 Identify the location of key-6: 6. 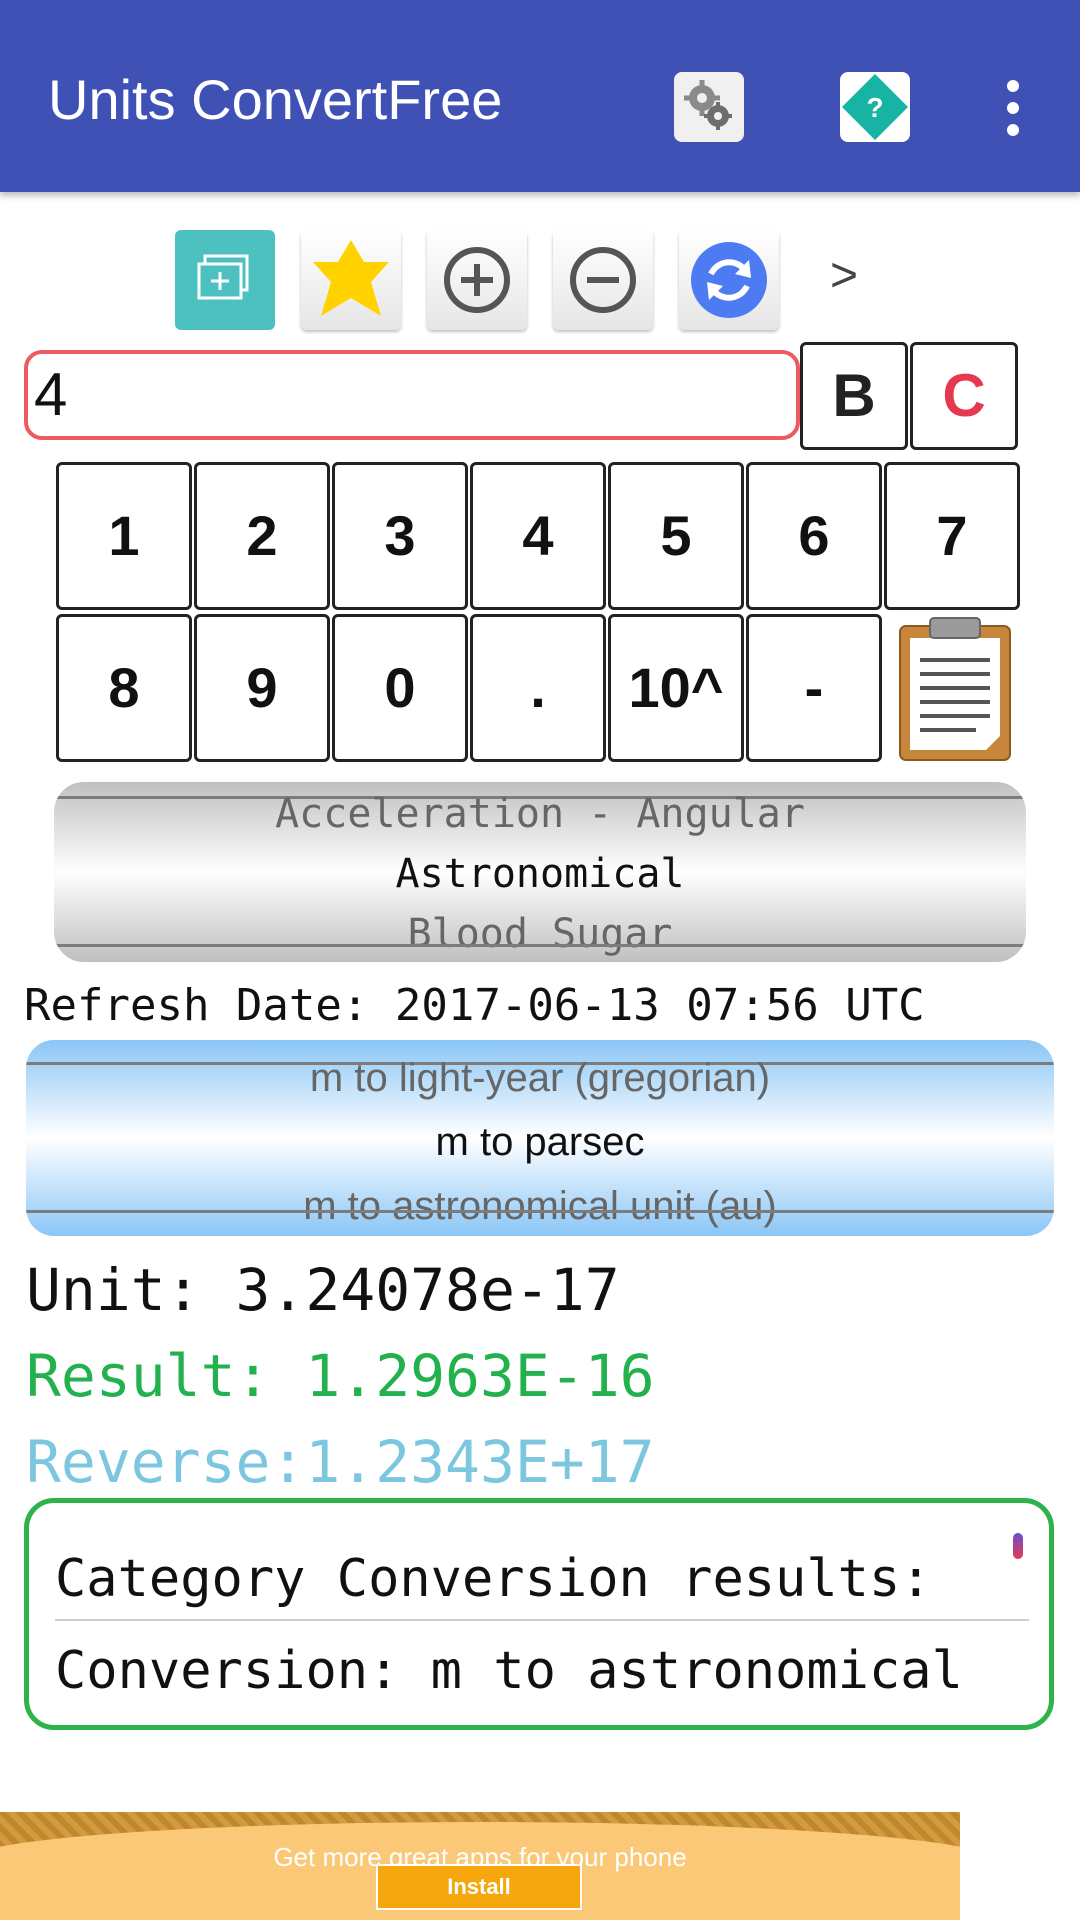
(814, 536).